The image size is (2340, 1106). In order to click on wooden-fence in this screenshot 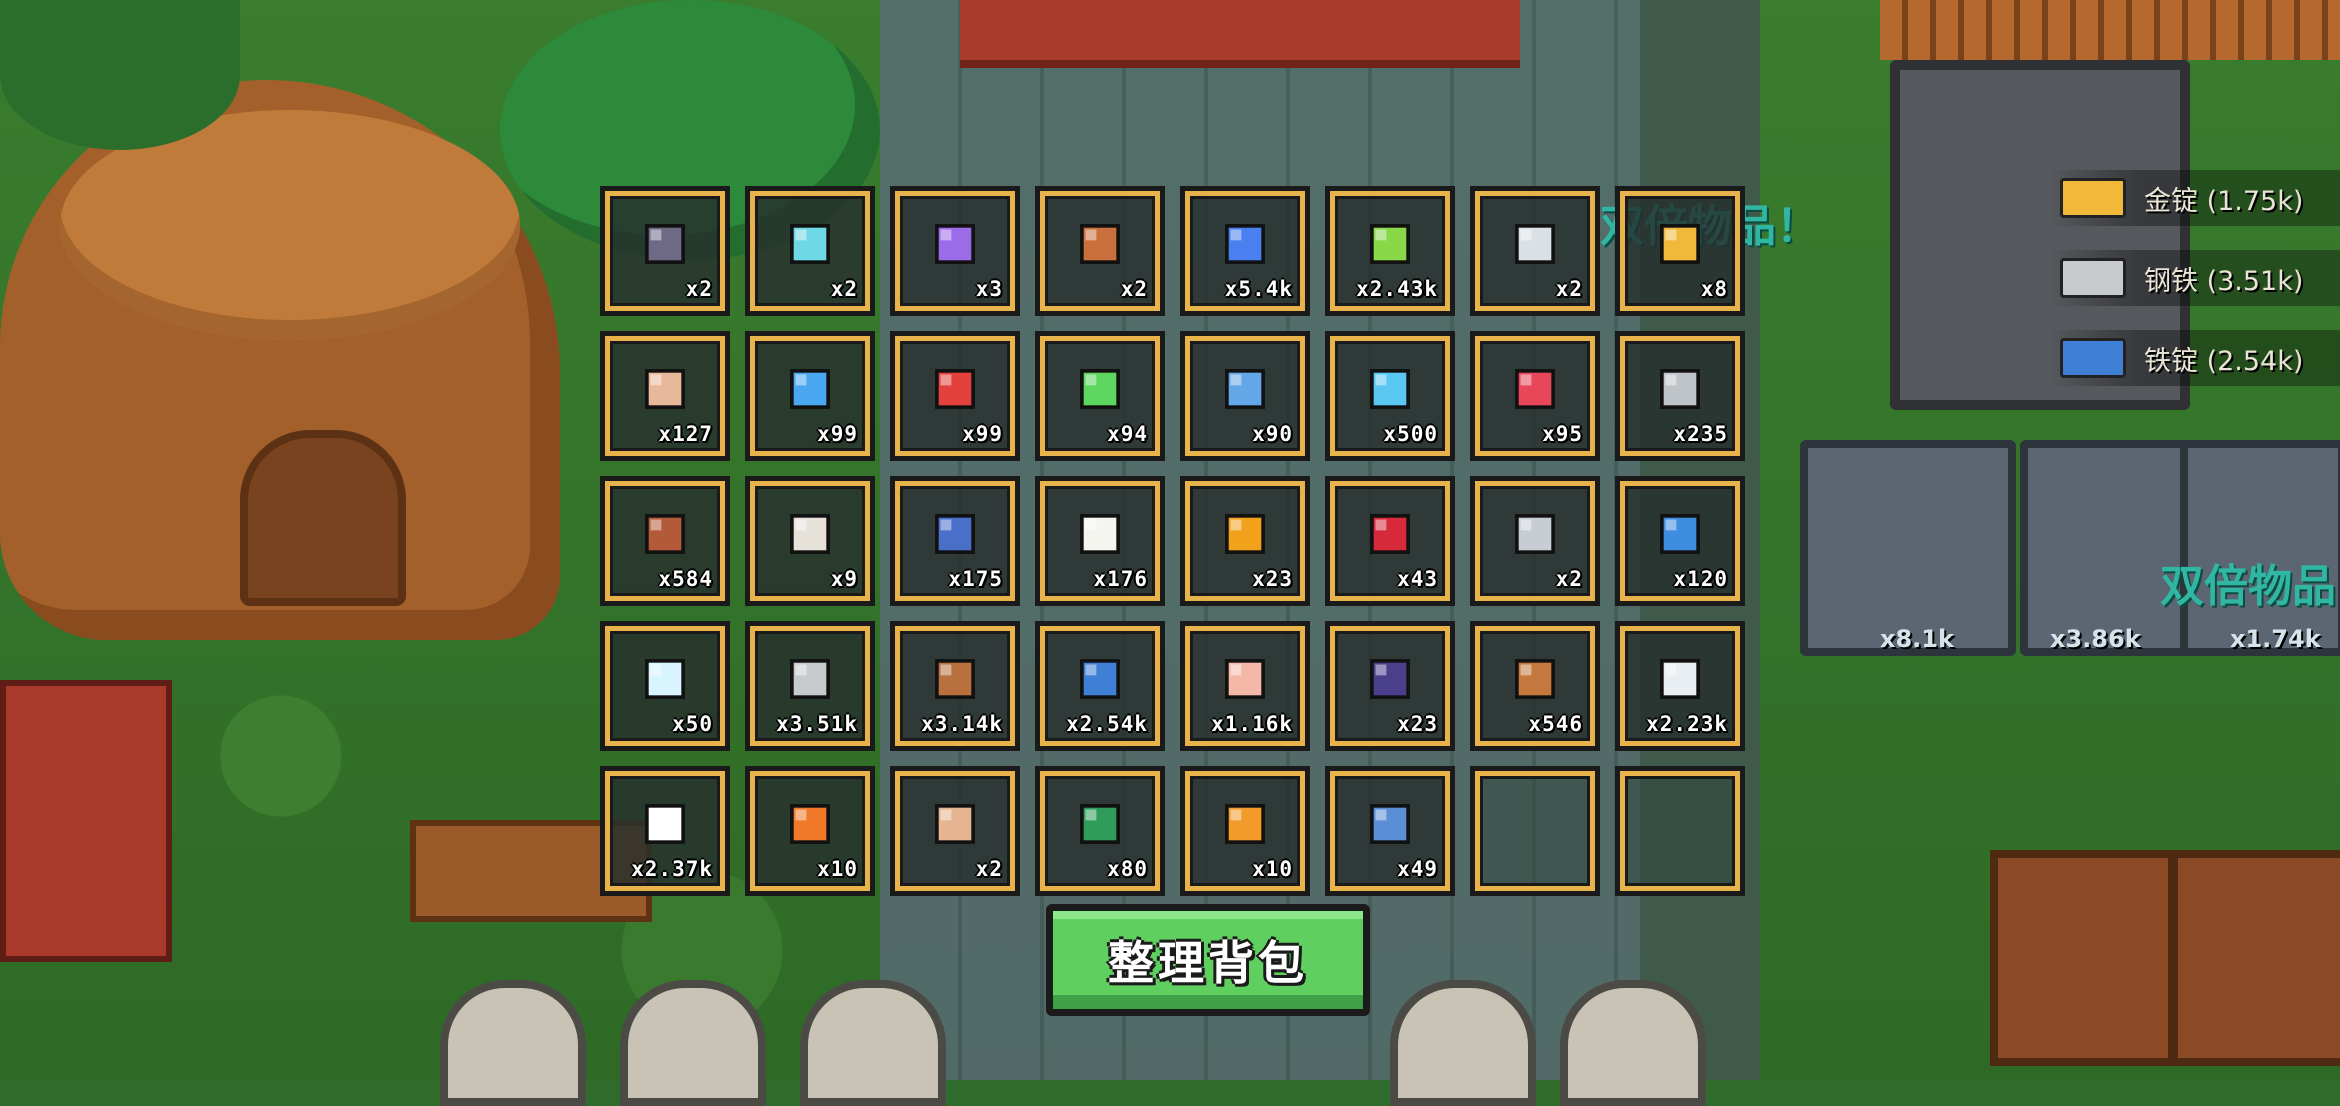, I will do `click(2110, 30)`.